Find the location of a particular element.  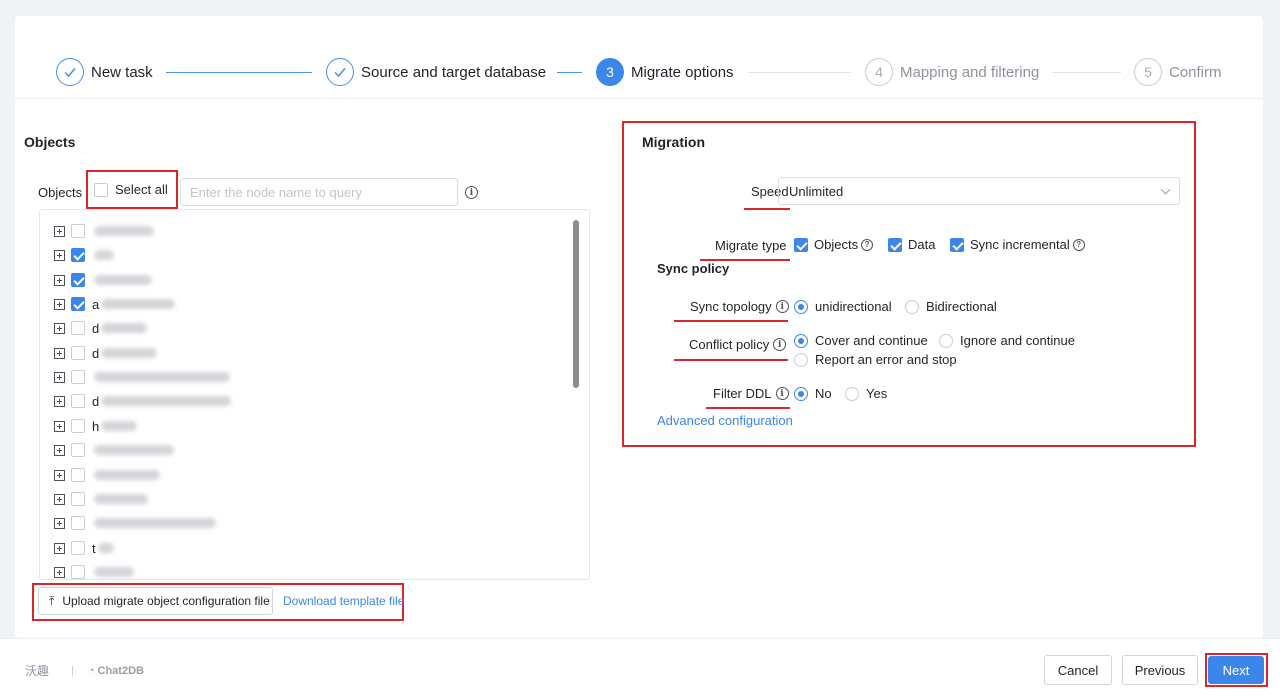

sync-topology-label-text: Sync topology is located at coordinates (731, 306).